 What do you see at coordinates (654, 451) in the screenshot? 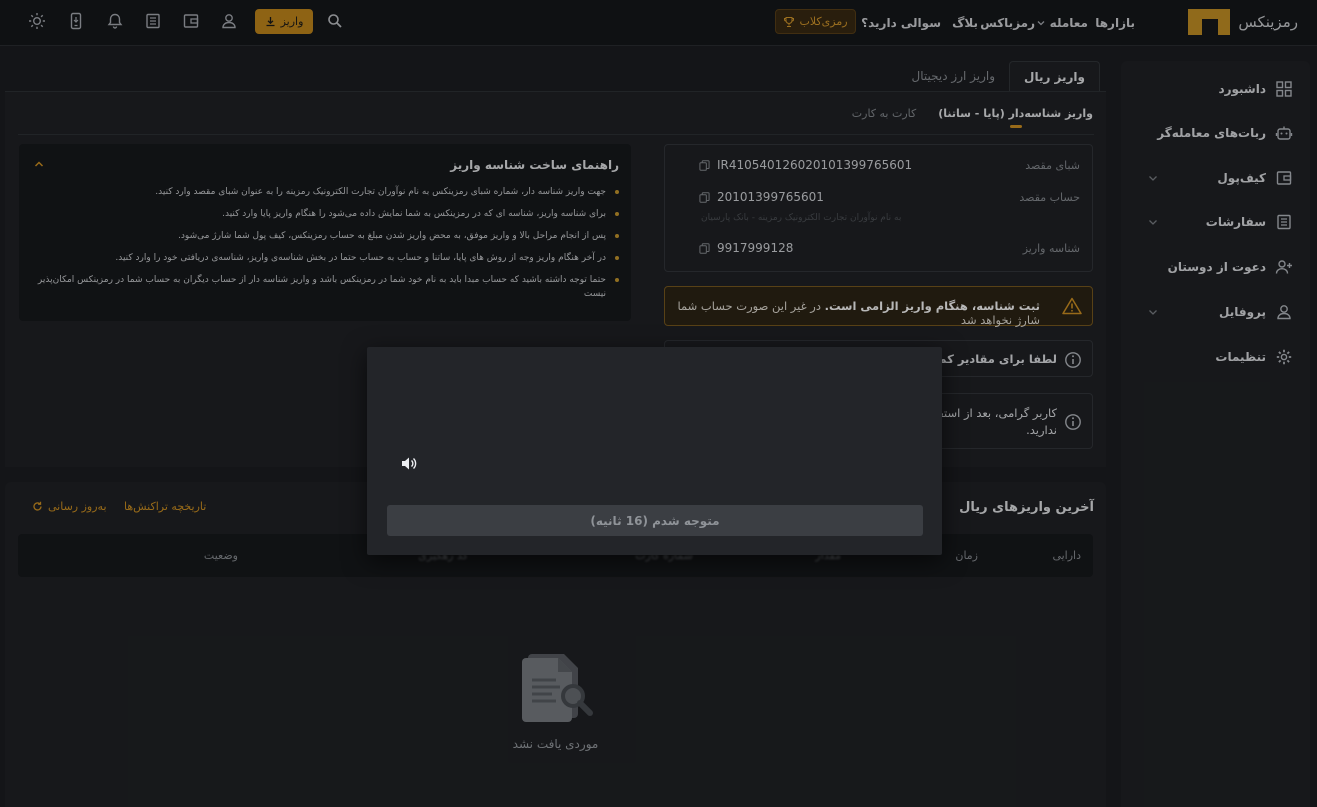
I see `notice-modal: متوجه شدم (16 ثانیه)` at bounding box center [654, 451].